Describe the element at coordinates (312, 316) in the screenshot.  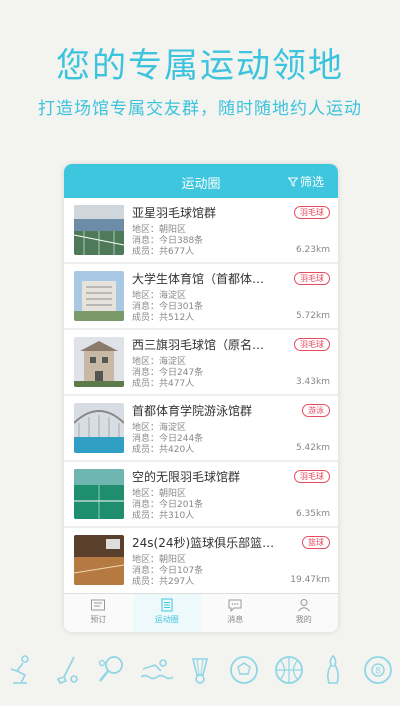
I see `venue-distance: 5.72km` at that location.